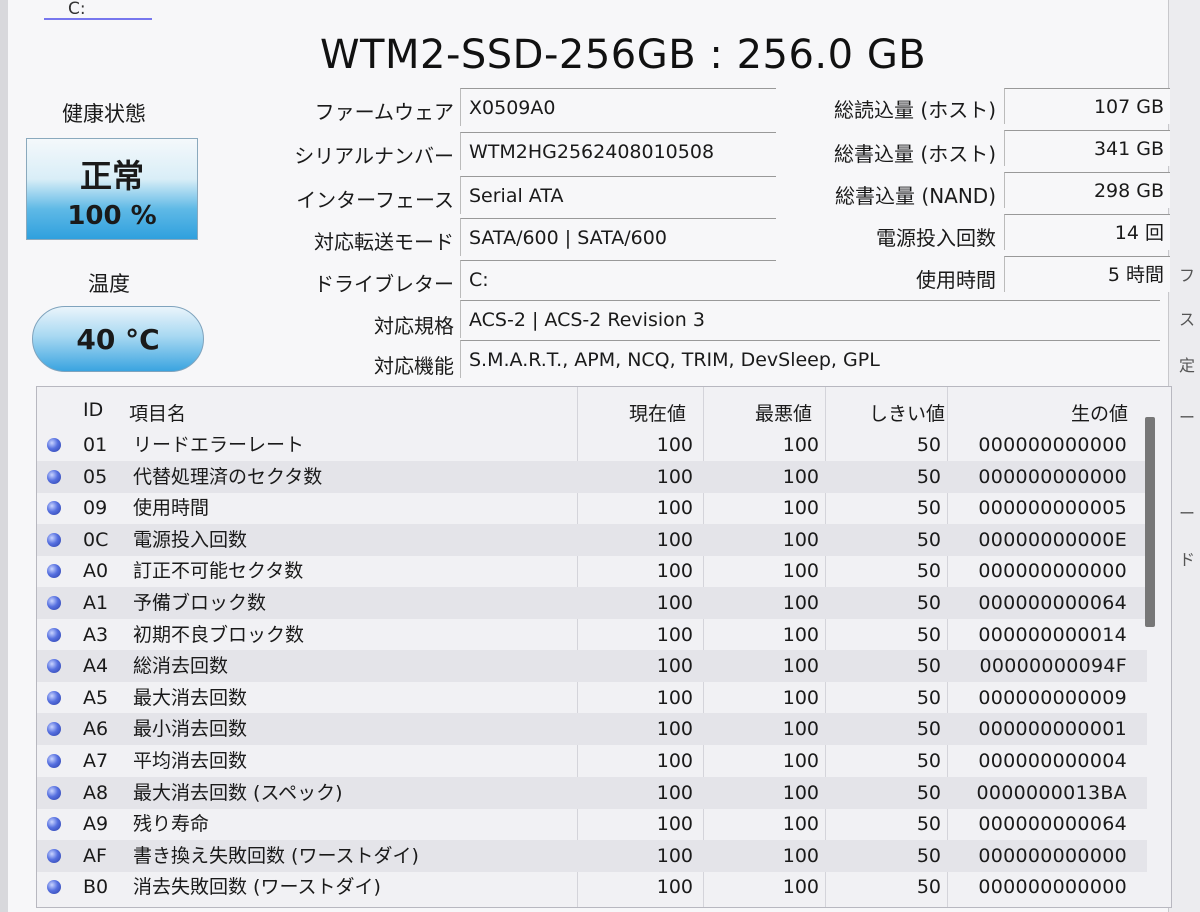 The image size is (1200, 912). Describe the element at coordinates (618, 279) in the screenshot. I see `drive-letter-value: C:` at that location.